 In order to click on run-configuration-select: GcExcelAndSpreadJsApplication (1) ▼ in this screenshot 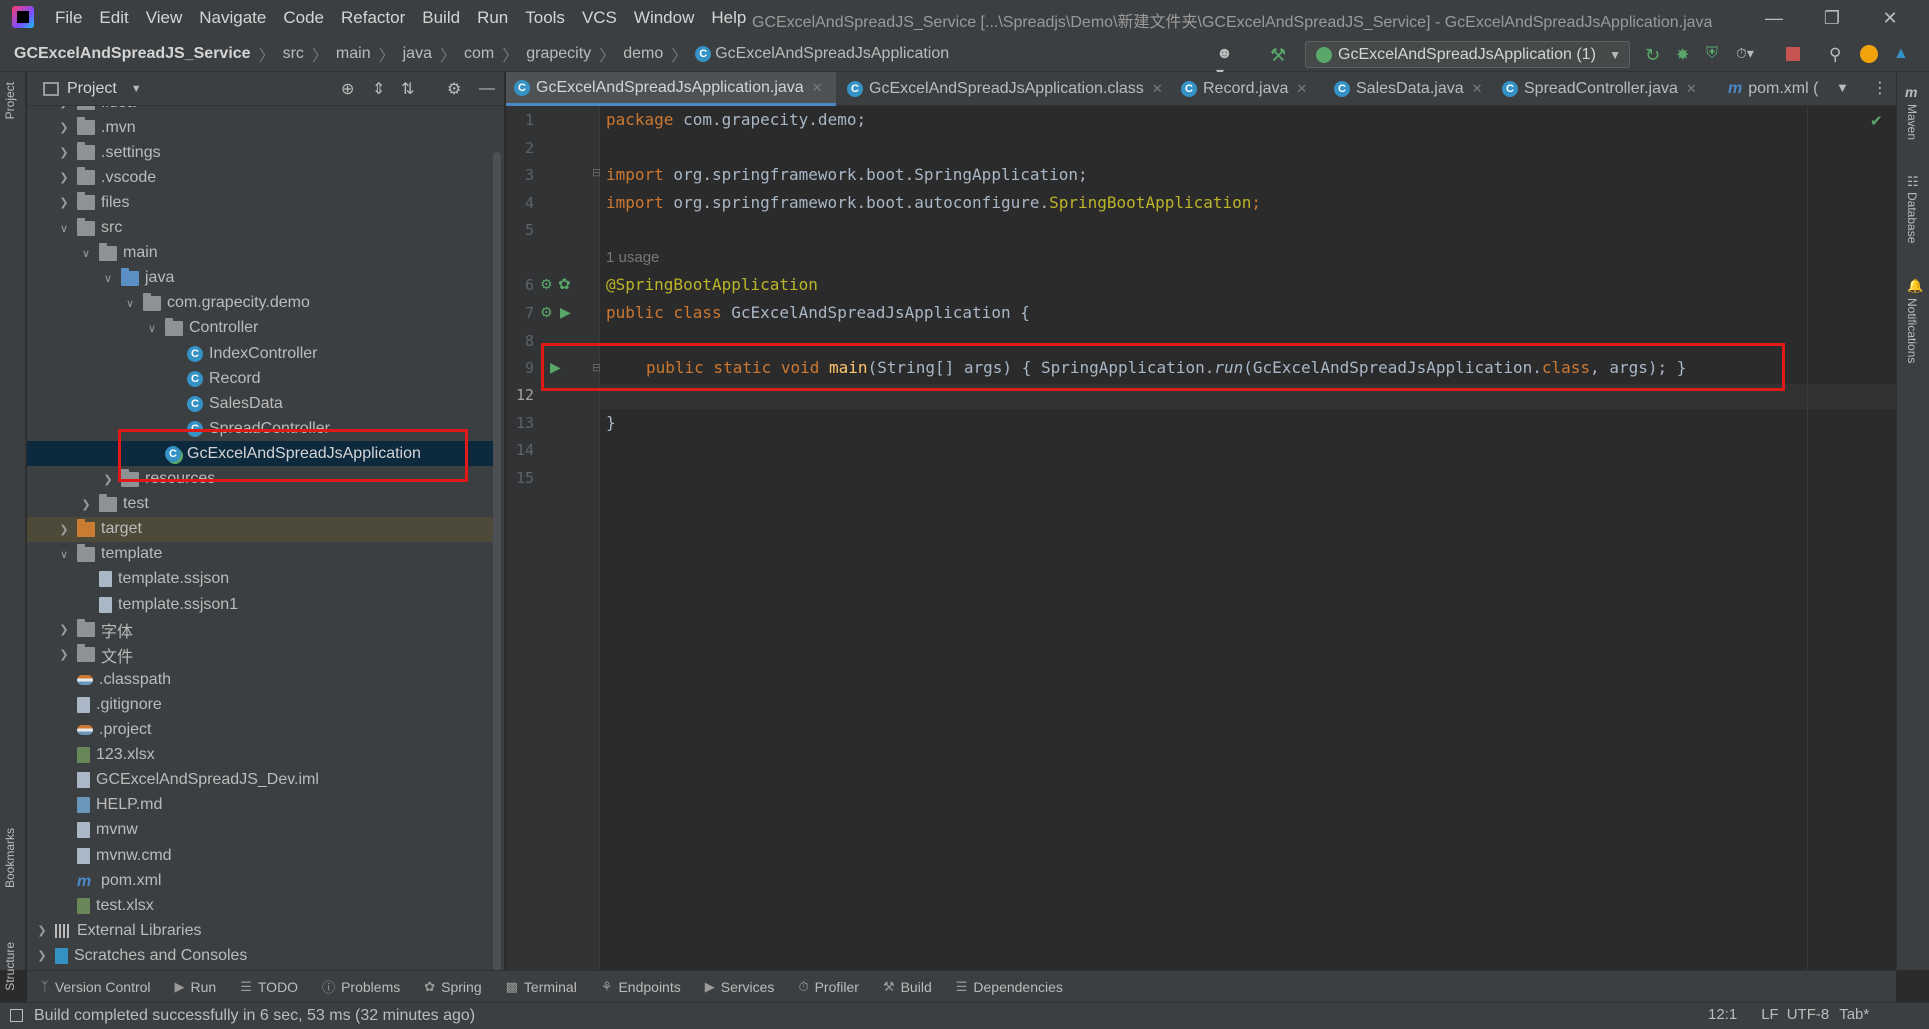, I will do `click(1467, 54)`.